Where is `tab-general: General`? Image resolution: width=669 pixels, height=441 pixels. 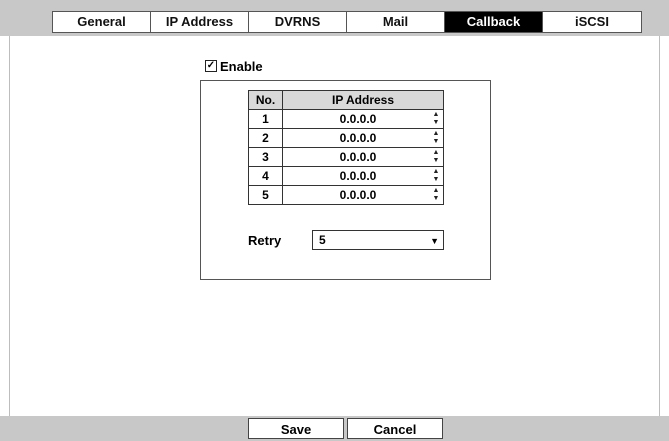
tab-general: General is located at coordinates (102, 22).